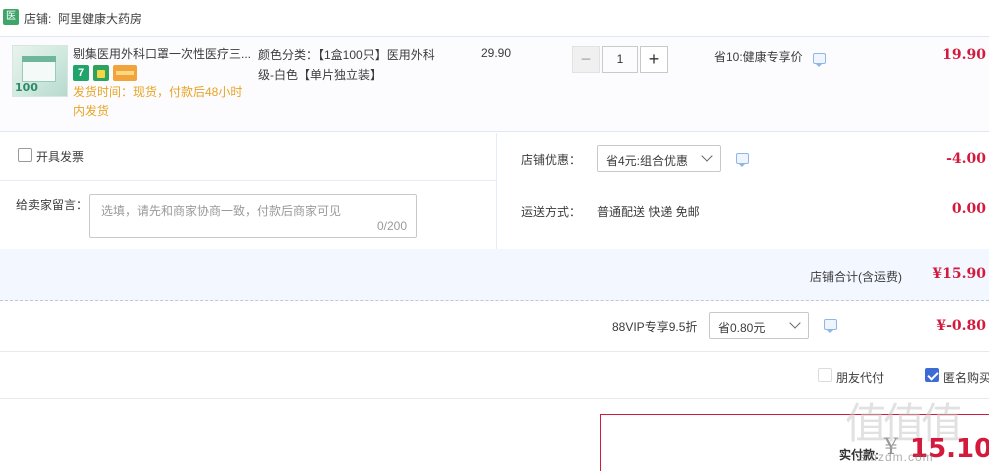 The width and height of the screenshot is (989, 471). What do you see at coordinates (551, 160) in the screenshot?
I see `shop-discount-label: 店铺优惠：` at bounding box center [551, 160].